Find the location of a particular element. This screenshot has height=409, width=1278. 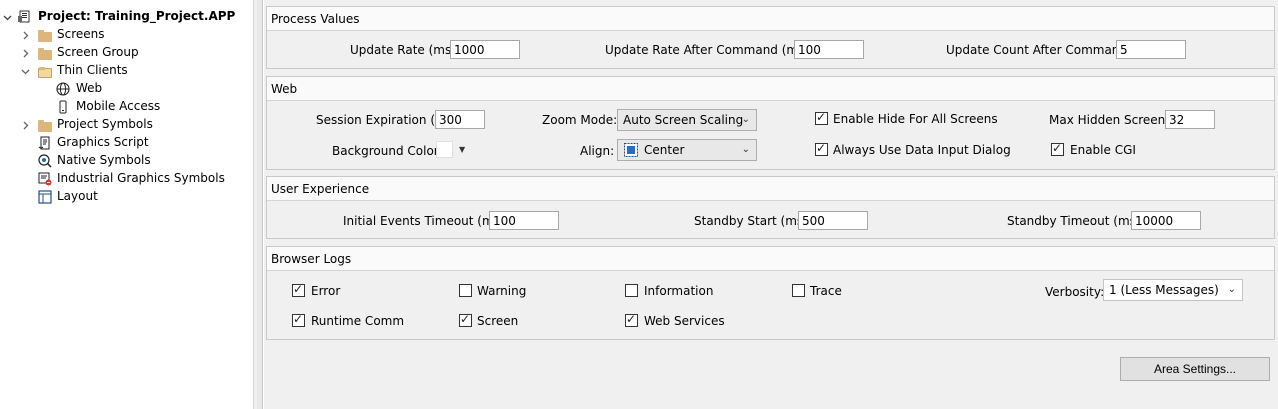

max-hidden-screens-input is located at coordinates (1190, 119).